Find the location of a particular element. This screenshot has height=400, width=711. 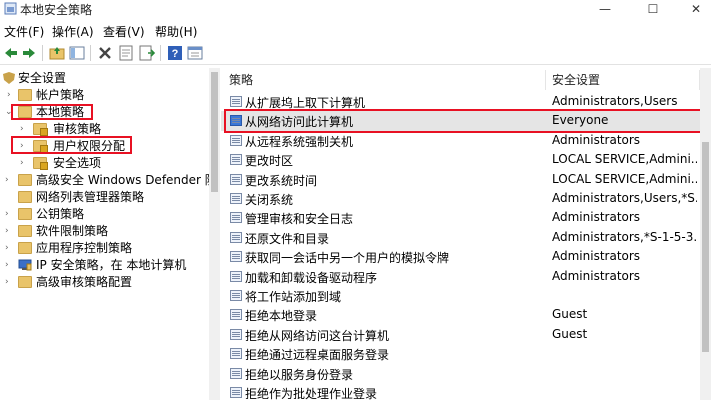

console-icon is located at coordinates (195, 53).